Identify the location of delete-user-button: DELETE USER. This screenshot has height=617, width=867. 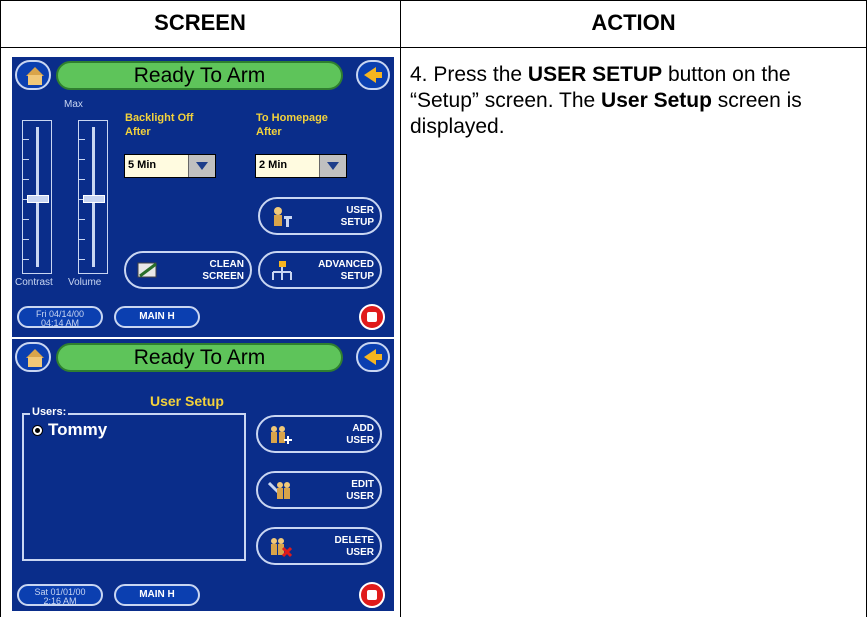
(319, 546).